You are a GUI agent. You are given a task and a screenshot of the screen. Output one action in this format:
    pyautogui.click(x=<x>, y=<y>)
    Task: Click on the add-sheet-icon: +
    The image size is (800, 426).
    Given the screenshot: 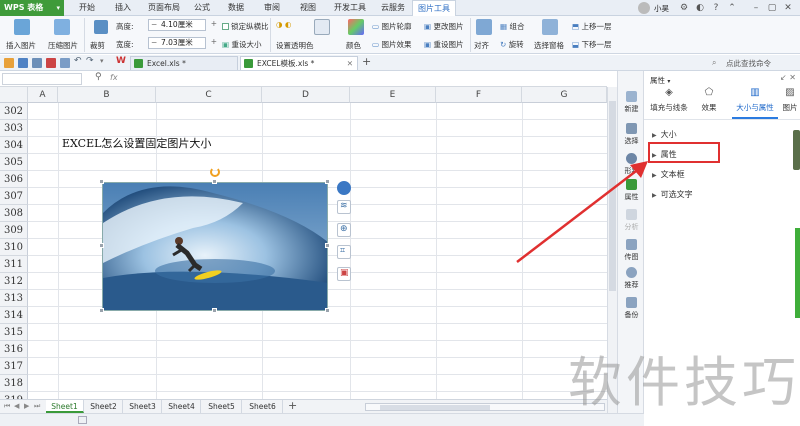 What is the action you would take?
    pyautogui.click(x=292, y=405)
    